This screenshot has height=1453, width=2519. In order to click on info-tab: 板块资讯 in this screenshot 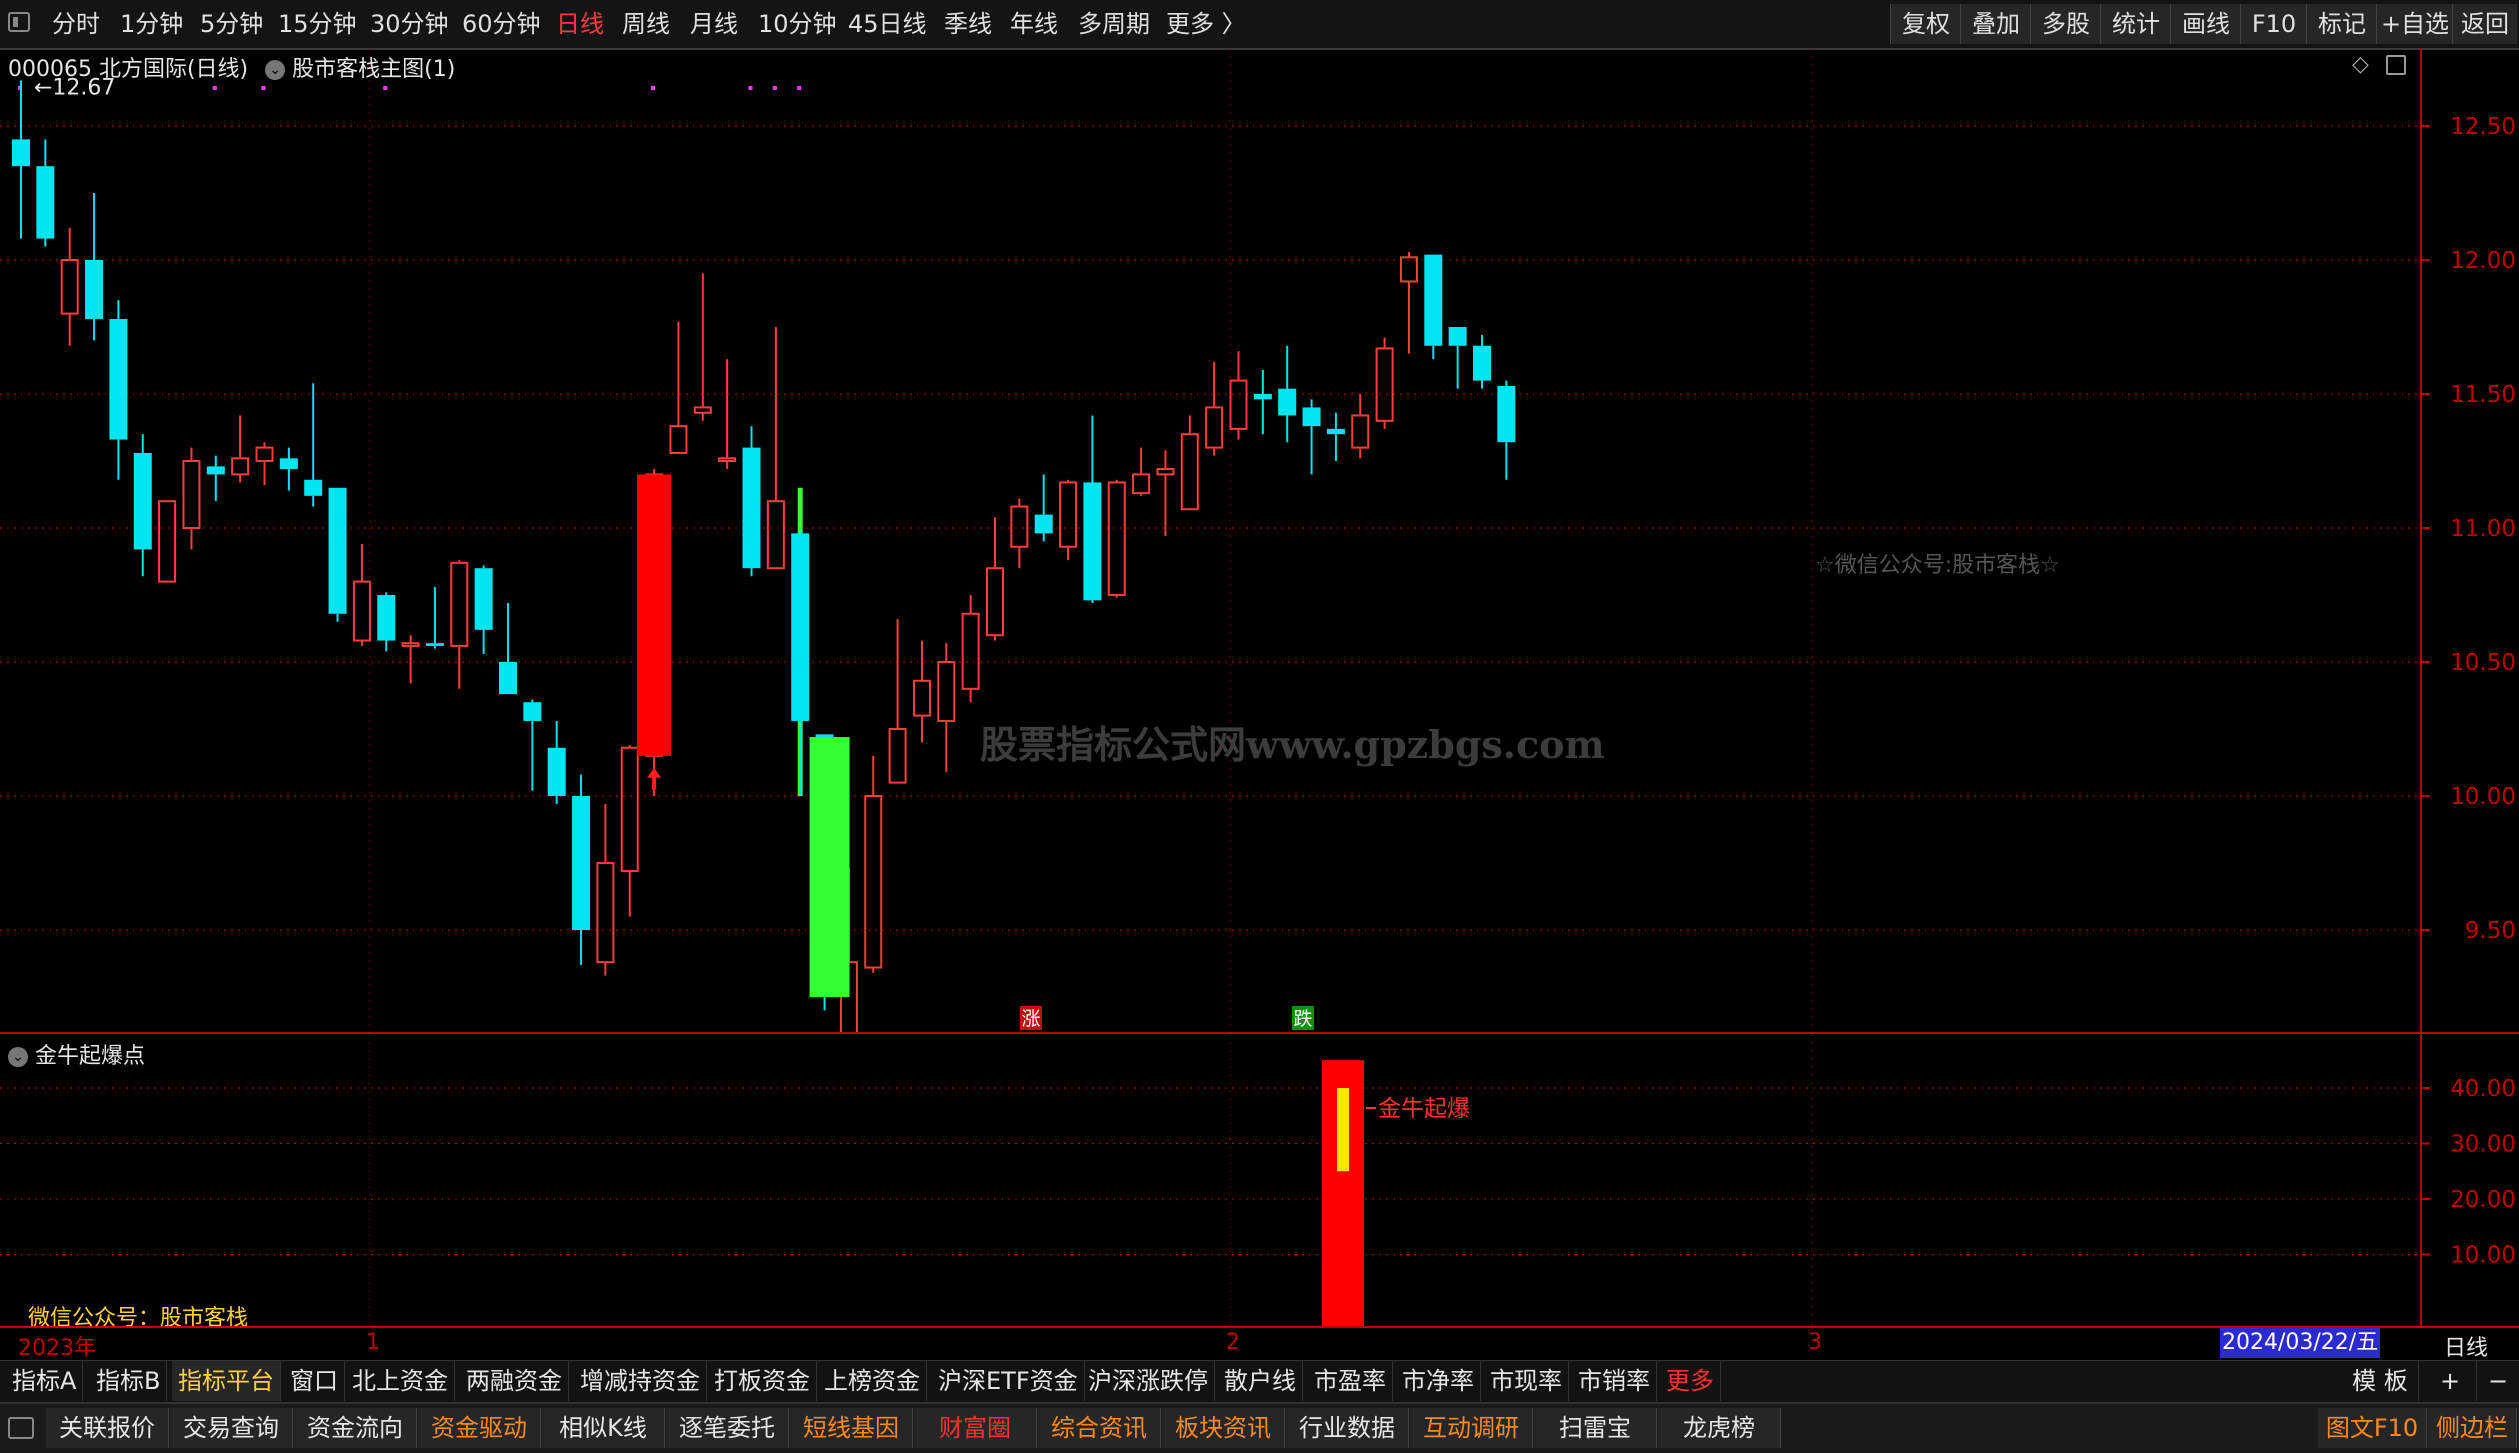, I will do `click(1223, 1428)`.